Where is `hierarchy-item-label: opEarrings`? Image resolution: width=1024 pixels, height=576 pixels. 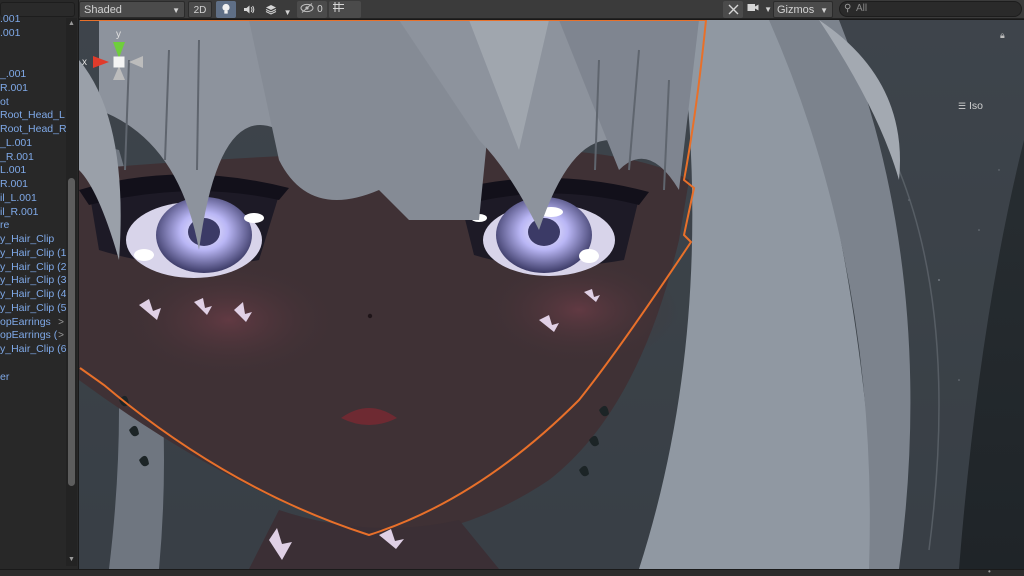
hierarchy-item-label: opEarrings is located at coordinates (25, 321).